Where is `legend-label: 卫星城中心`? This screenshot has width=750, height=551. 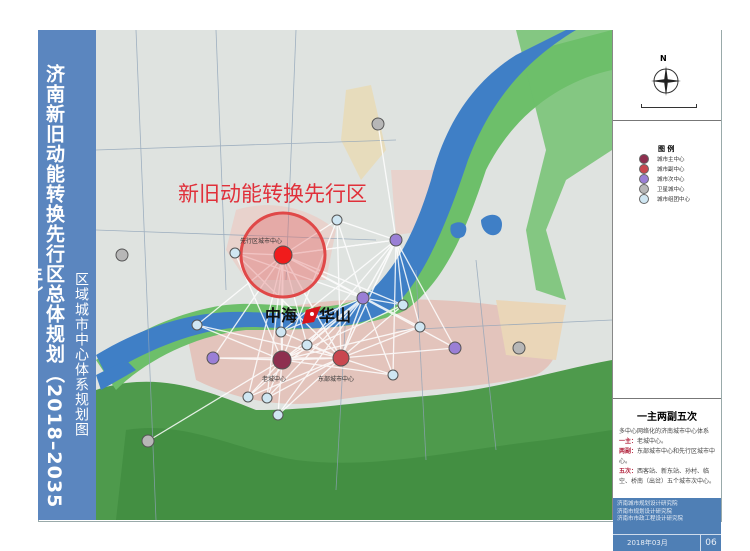
legend-label: 卫星城中心 is located at coordinates (671, 190).